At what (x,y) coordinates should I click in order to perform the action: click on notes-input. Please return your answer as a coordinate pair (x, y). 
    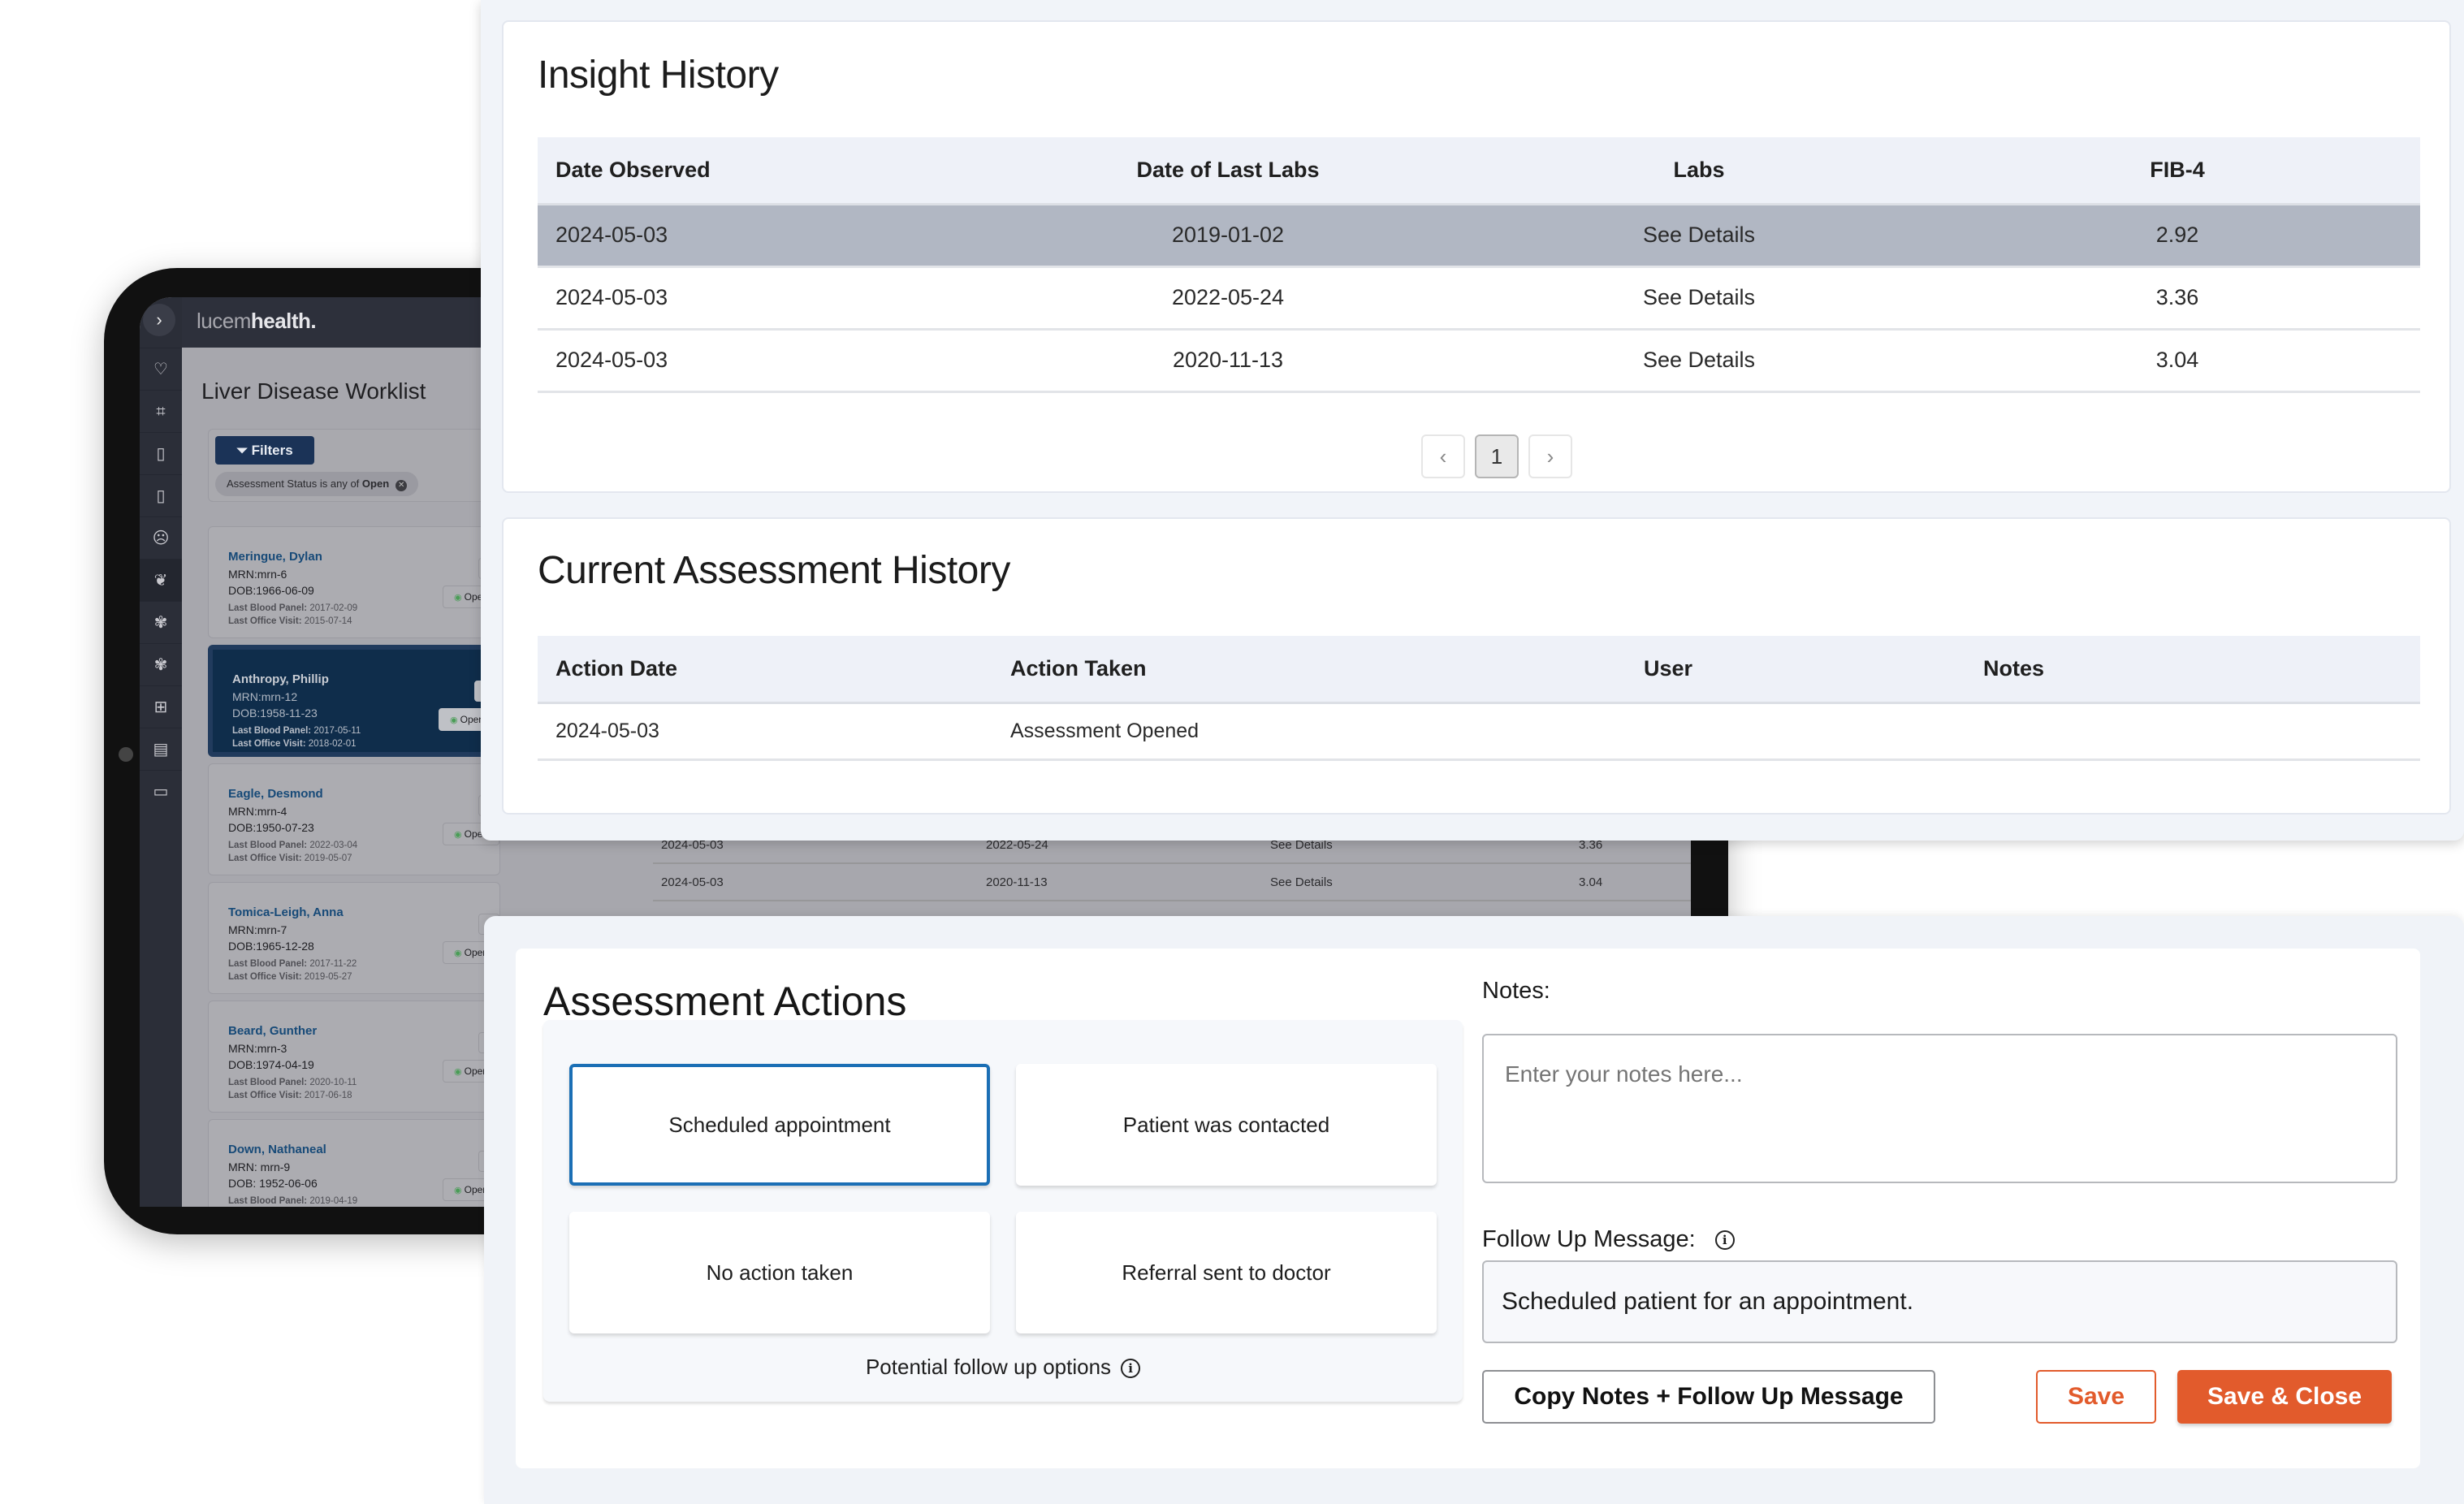
    Looking at the image, I should click on (1939, 1108).